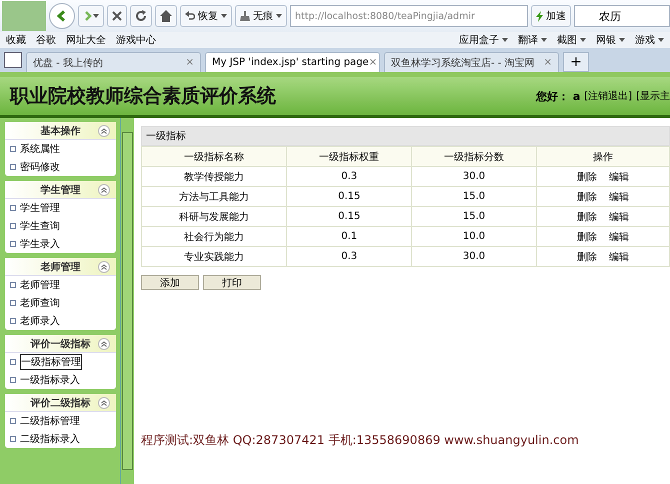 The width and height of the screenshot is (670, 484). Describe the element at coordinates (552, 96) in the screenshot. I see `greeting-label: 您好：` at that location.